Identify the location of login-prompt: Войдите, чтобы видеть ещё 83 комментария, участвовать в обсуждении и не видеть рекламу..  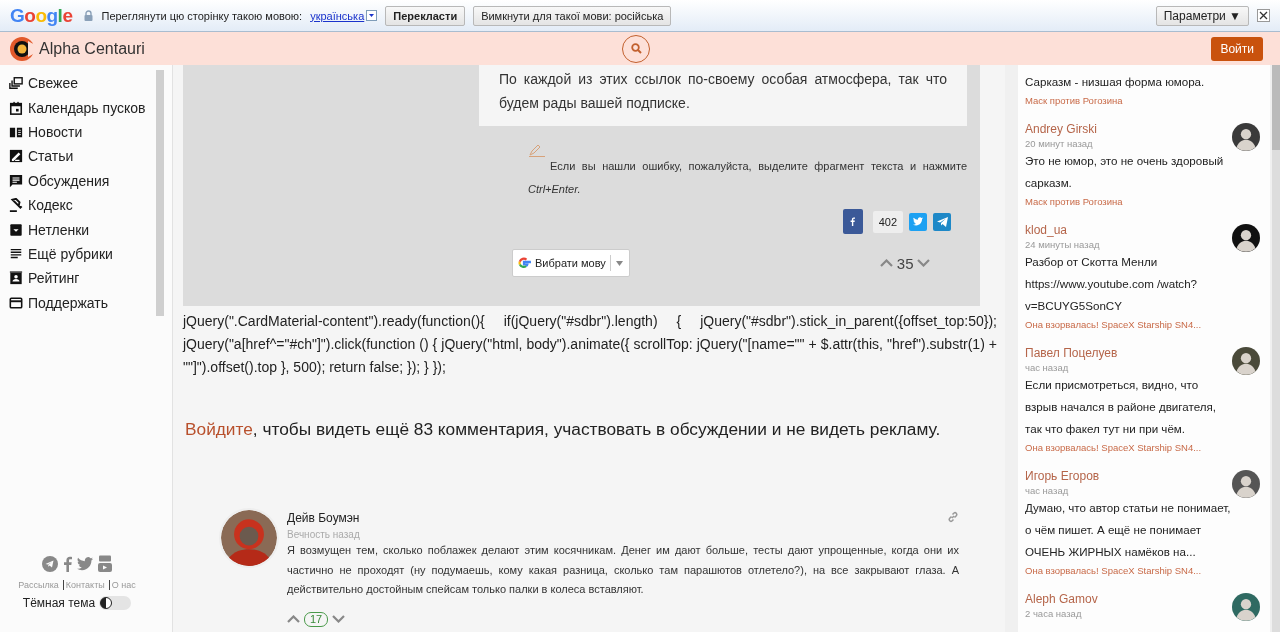
(563, 429).